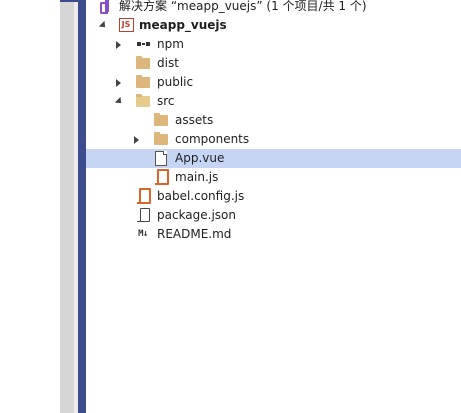 The width and height of the screenshot is (461, 413). Describe the element at coordinates (273, 101) in the screenshot. I see `tree-row-src: src` at that location.